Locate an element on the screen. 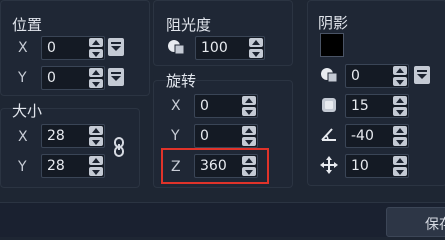  shadow-opacity-input: 0 is located at coordinates (377, 76).